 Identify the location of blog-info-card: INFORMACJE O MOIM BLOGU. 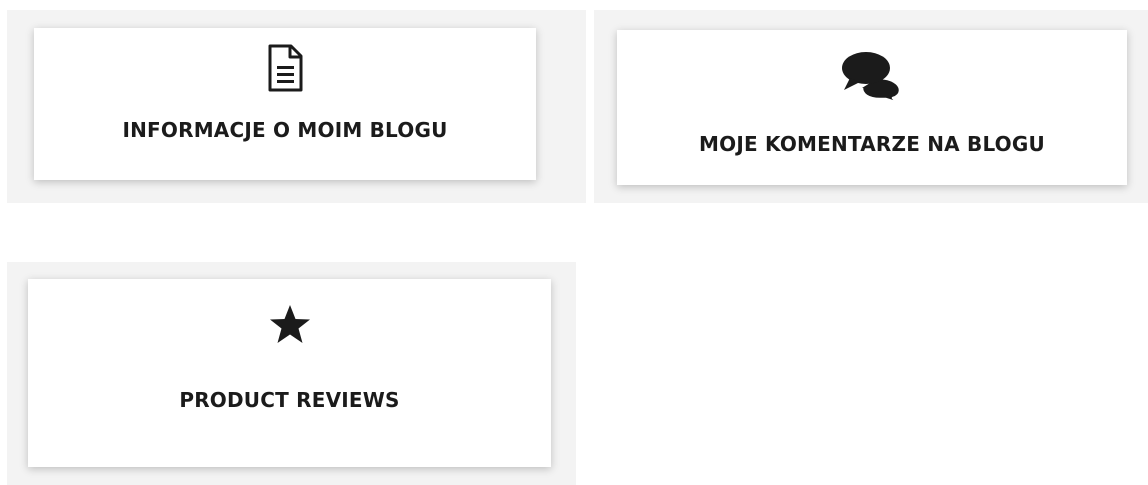
(285, 104).